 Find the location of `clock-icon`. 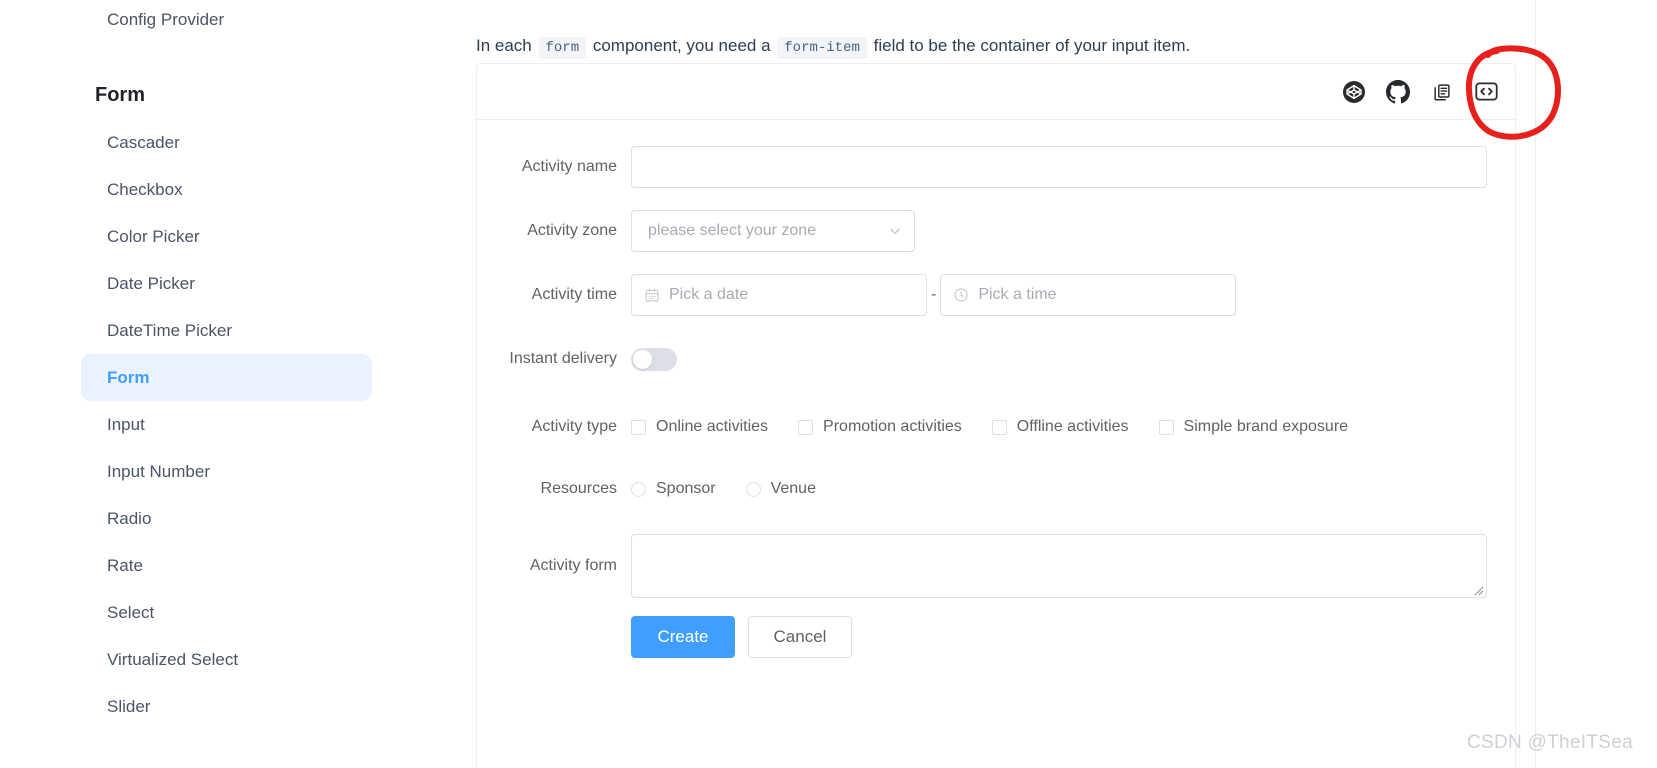

clock-icon is located at coordinates (961, 295).